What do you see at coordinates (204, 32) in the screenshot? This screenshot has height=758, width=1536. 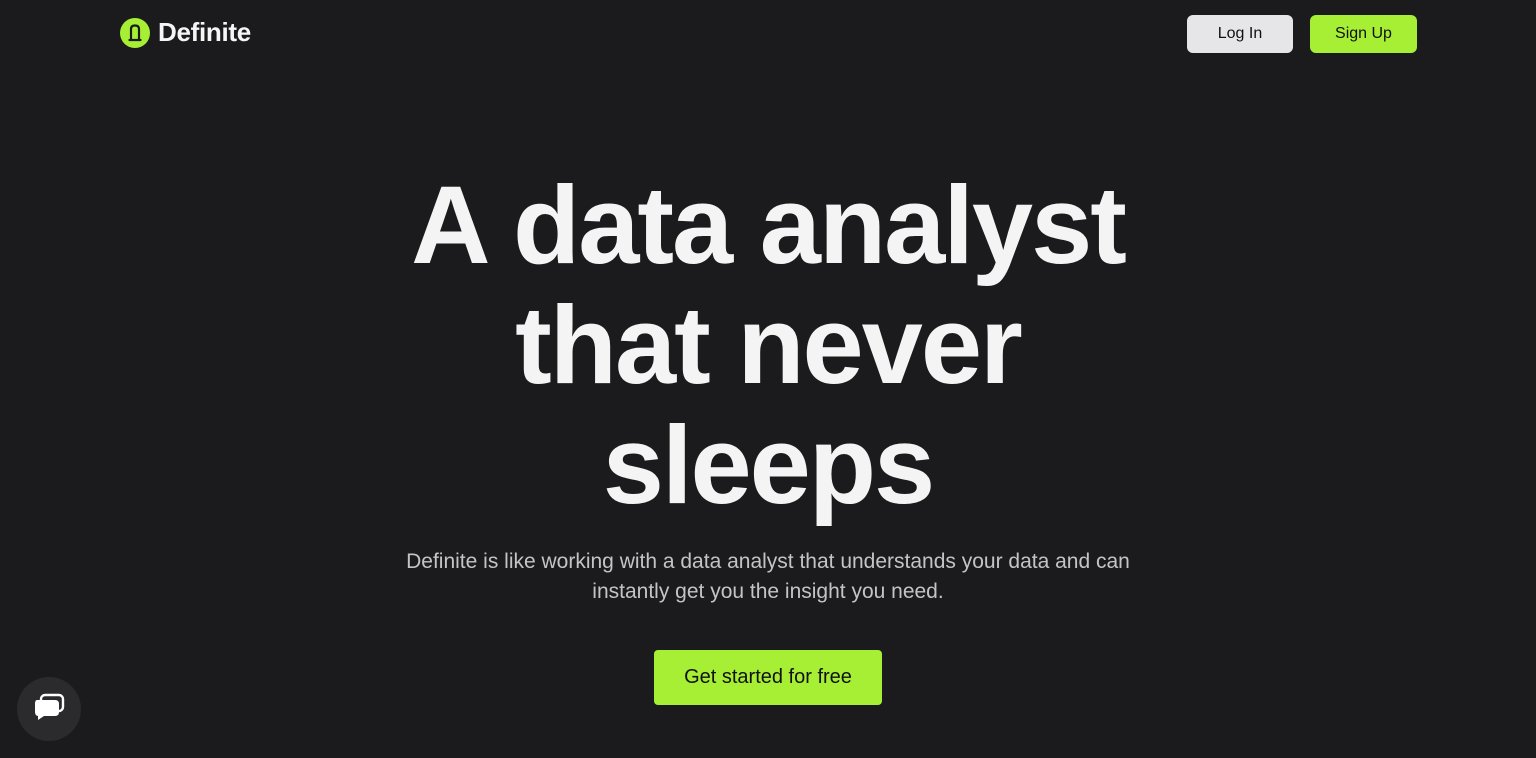 I see `brand-name: Definite` at bounding box center [204, 32].